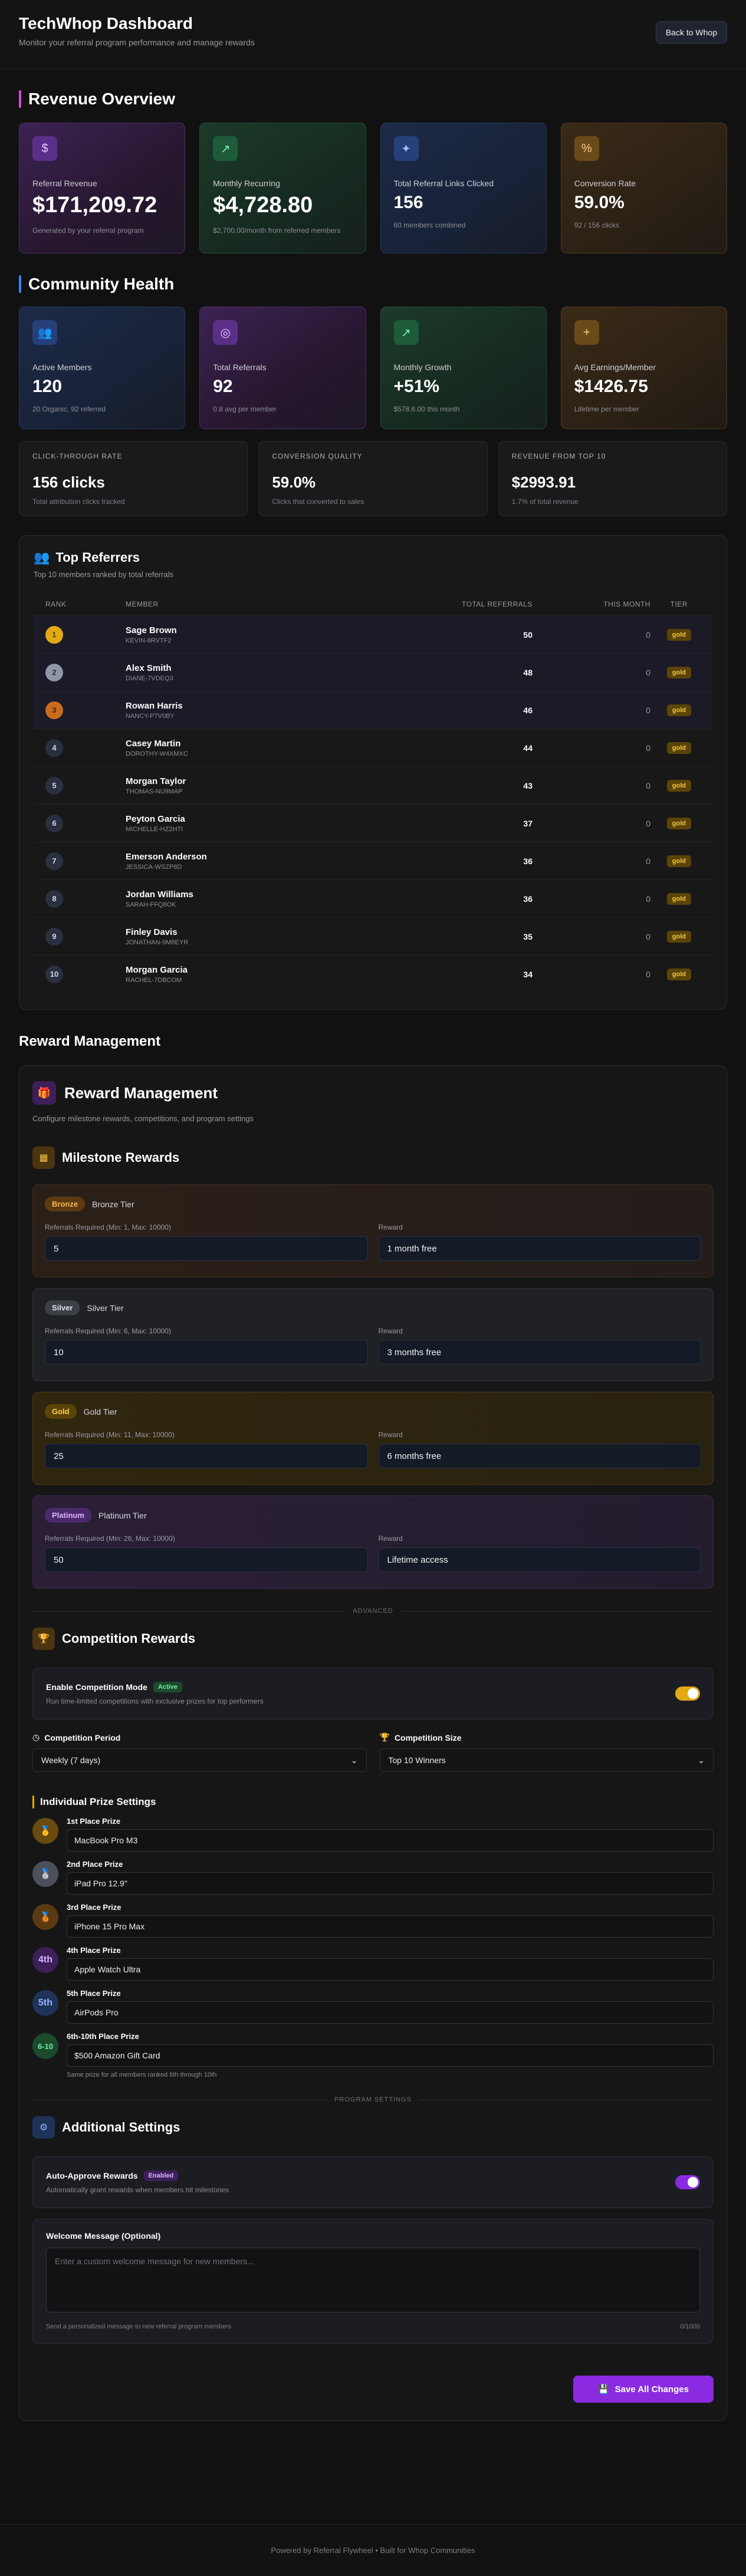 Image resolution: width=746 pixels, height=2576 pixels. Describe the element at coordinates (156, 781) in the screenshot. I see `member-name: Morgan Taylor` at that location.